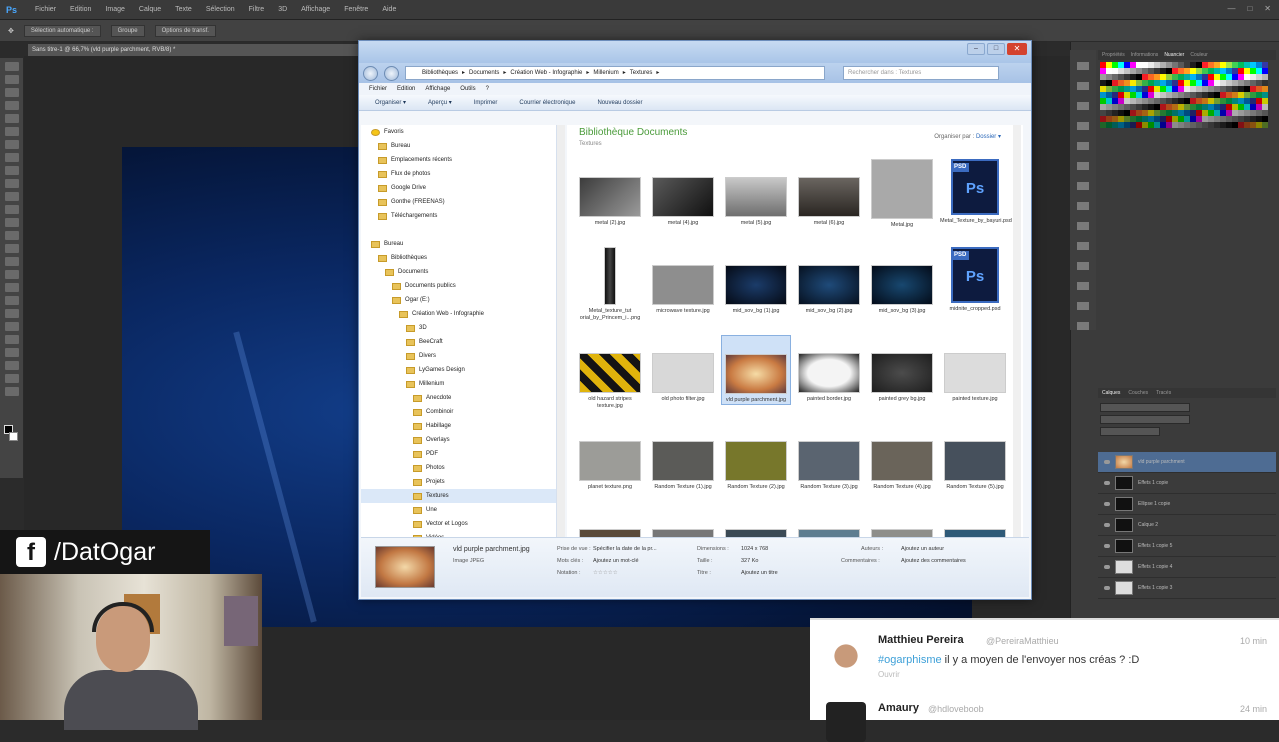 The image size is (1279, 742). What do you see at coordinates (756, 370) in the screenshot?
I see `file-tile: vld purple parchment.jpg` at bounding box center [756, 370].